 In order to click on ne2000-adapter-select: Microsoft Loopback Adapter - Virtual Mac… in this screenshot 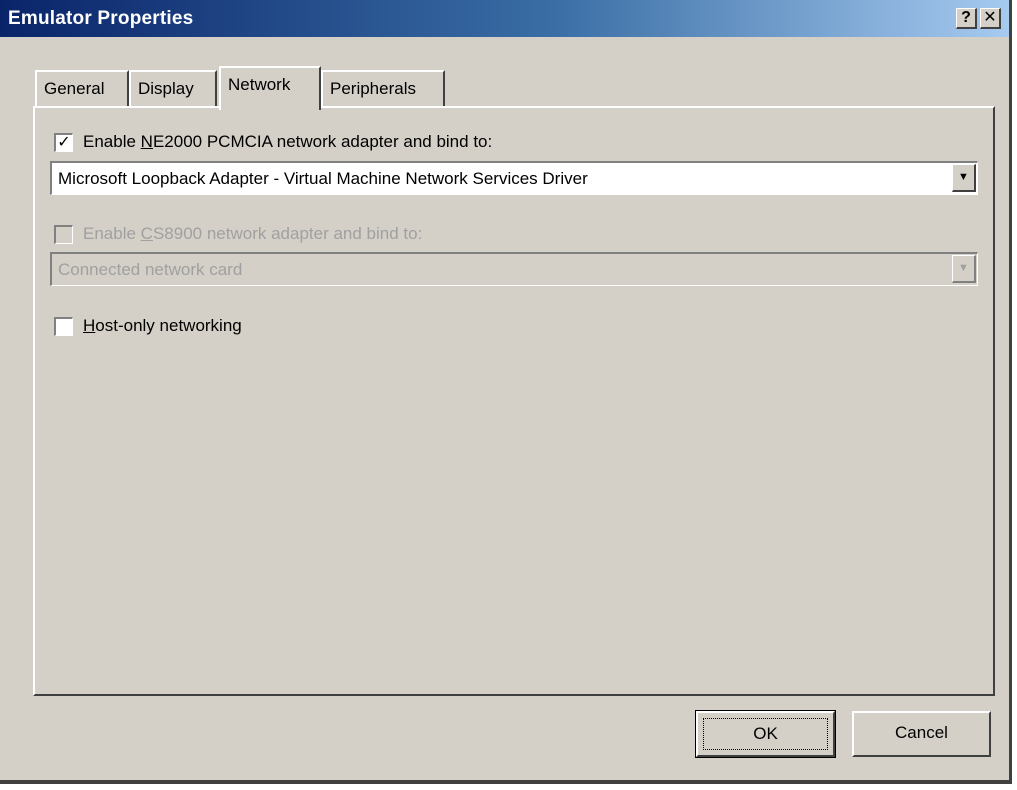, I will do `click(514, 178)`.